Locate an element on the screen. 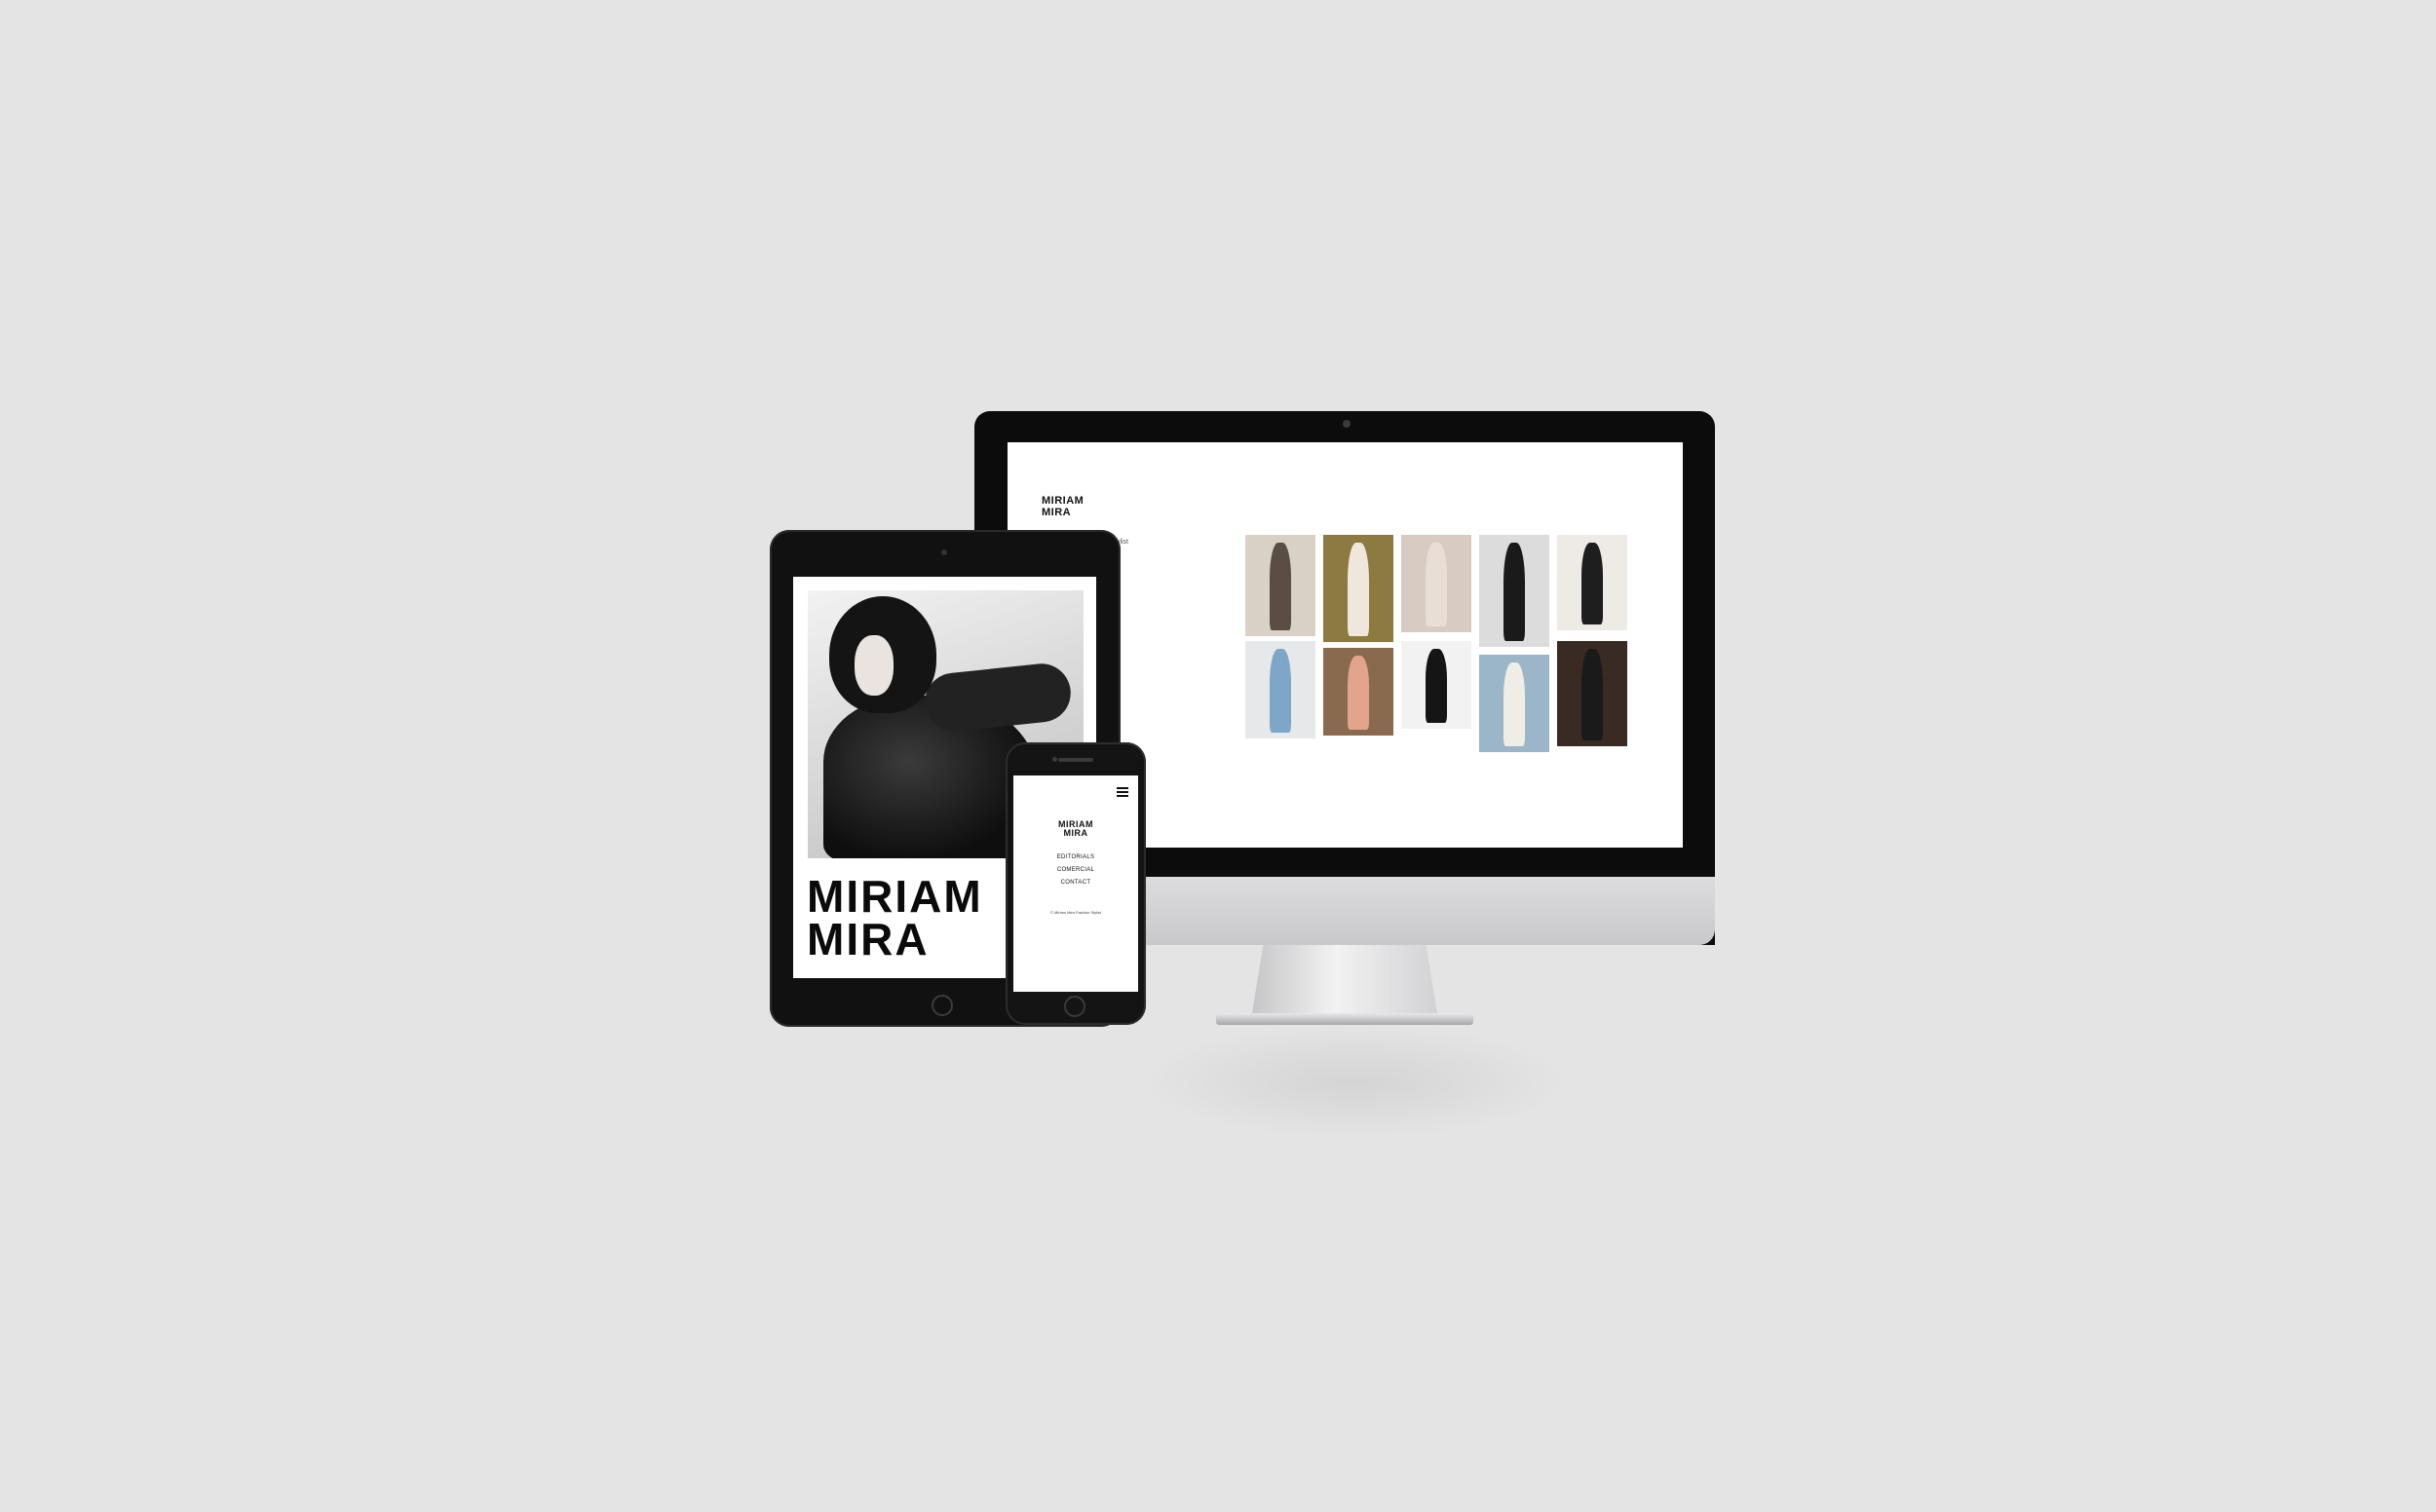  tablet-camera-icon is located at coordinates (944, 552).